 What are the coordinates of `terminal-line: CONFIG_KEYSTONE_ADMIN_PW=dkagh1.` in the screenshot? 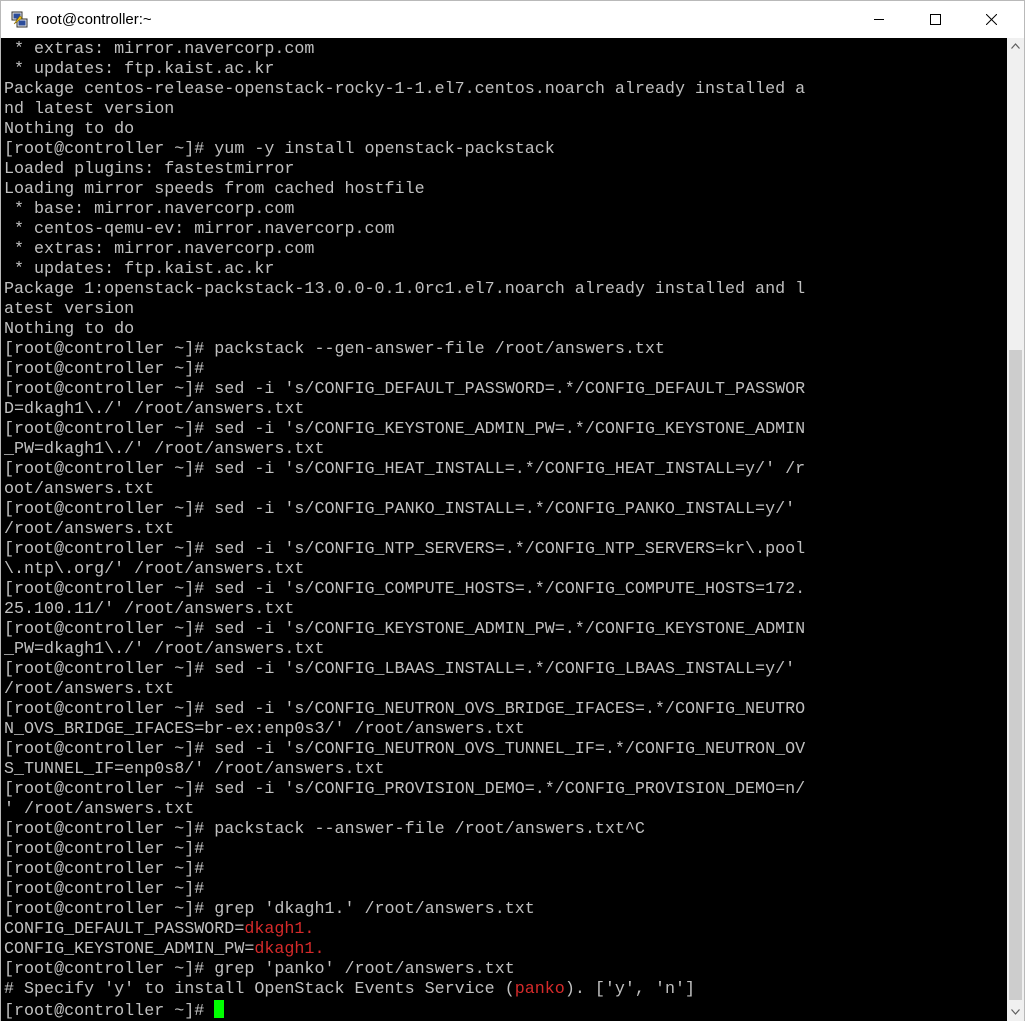 It's located at (164, 949).